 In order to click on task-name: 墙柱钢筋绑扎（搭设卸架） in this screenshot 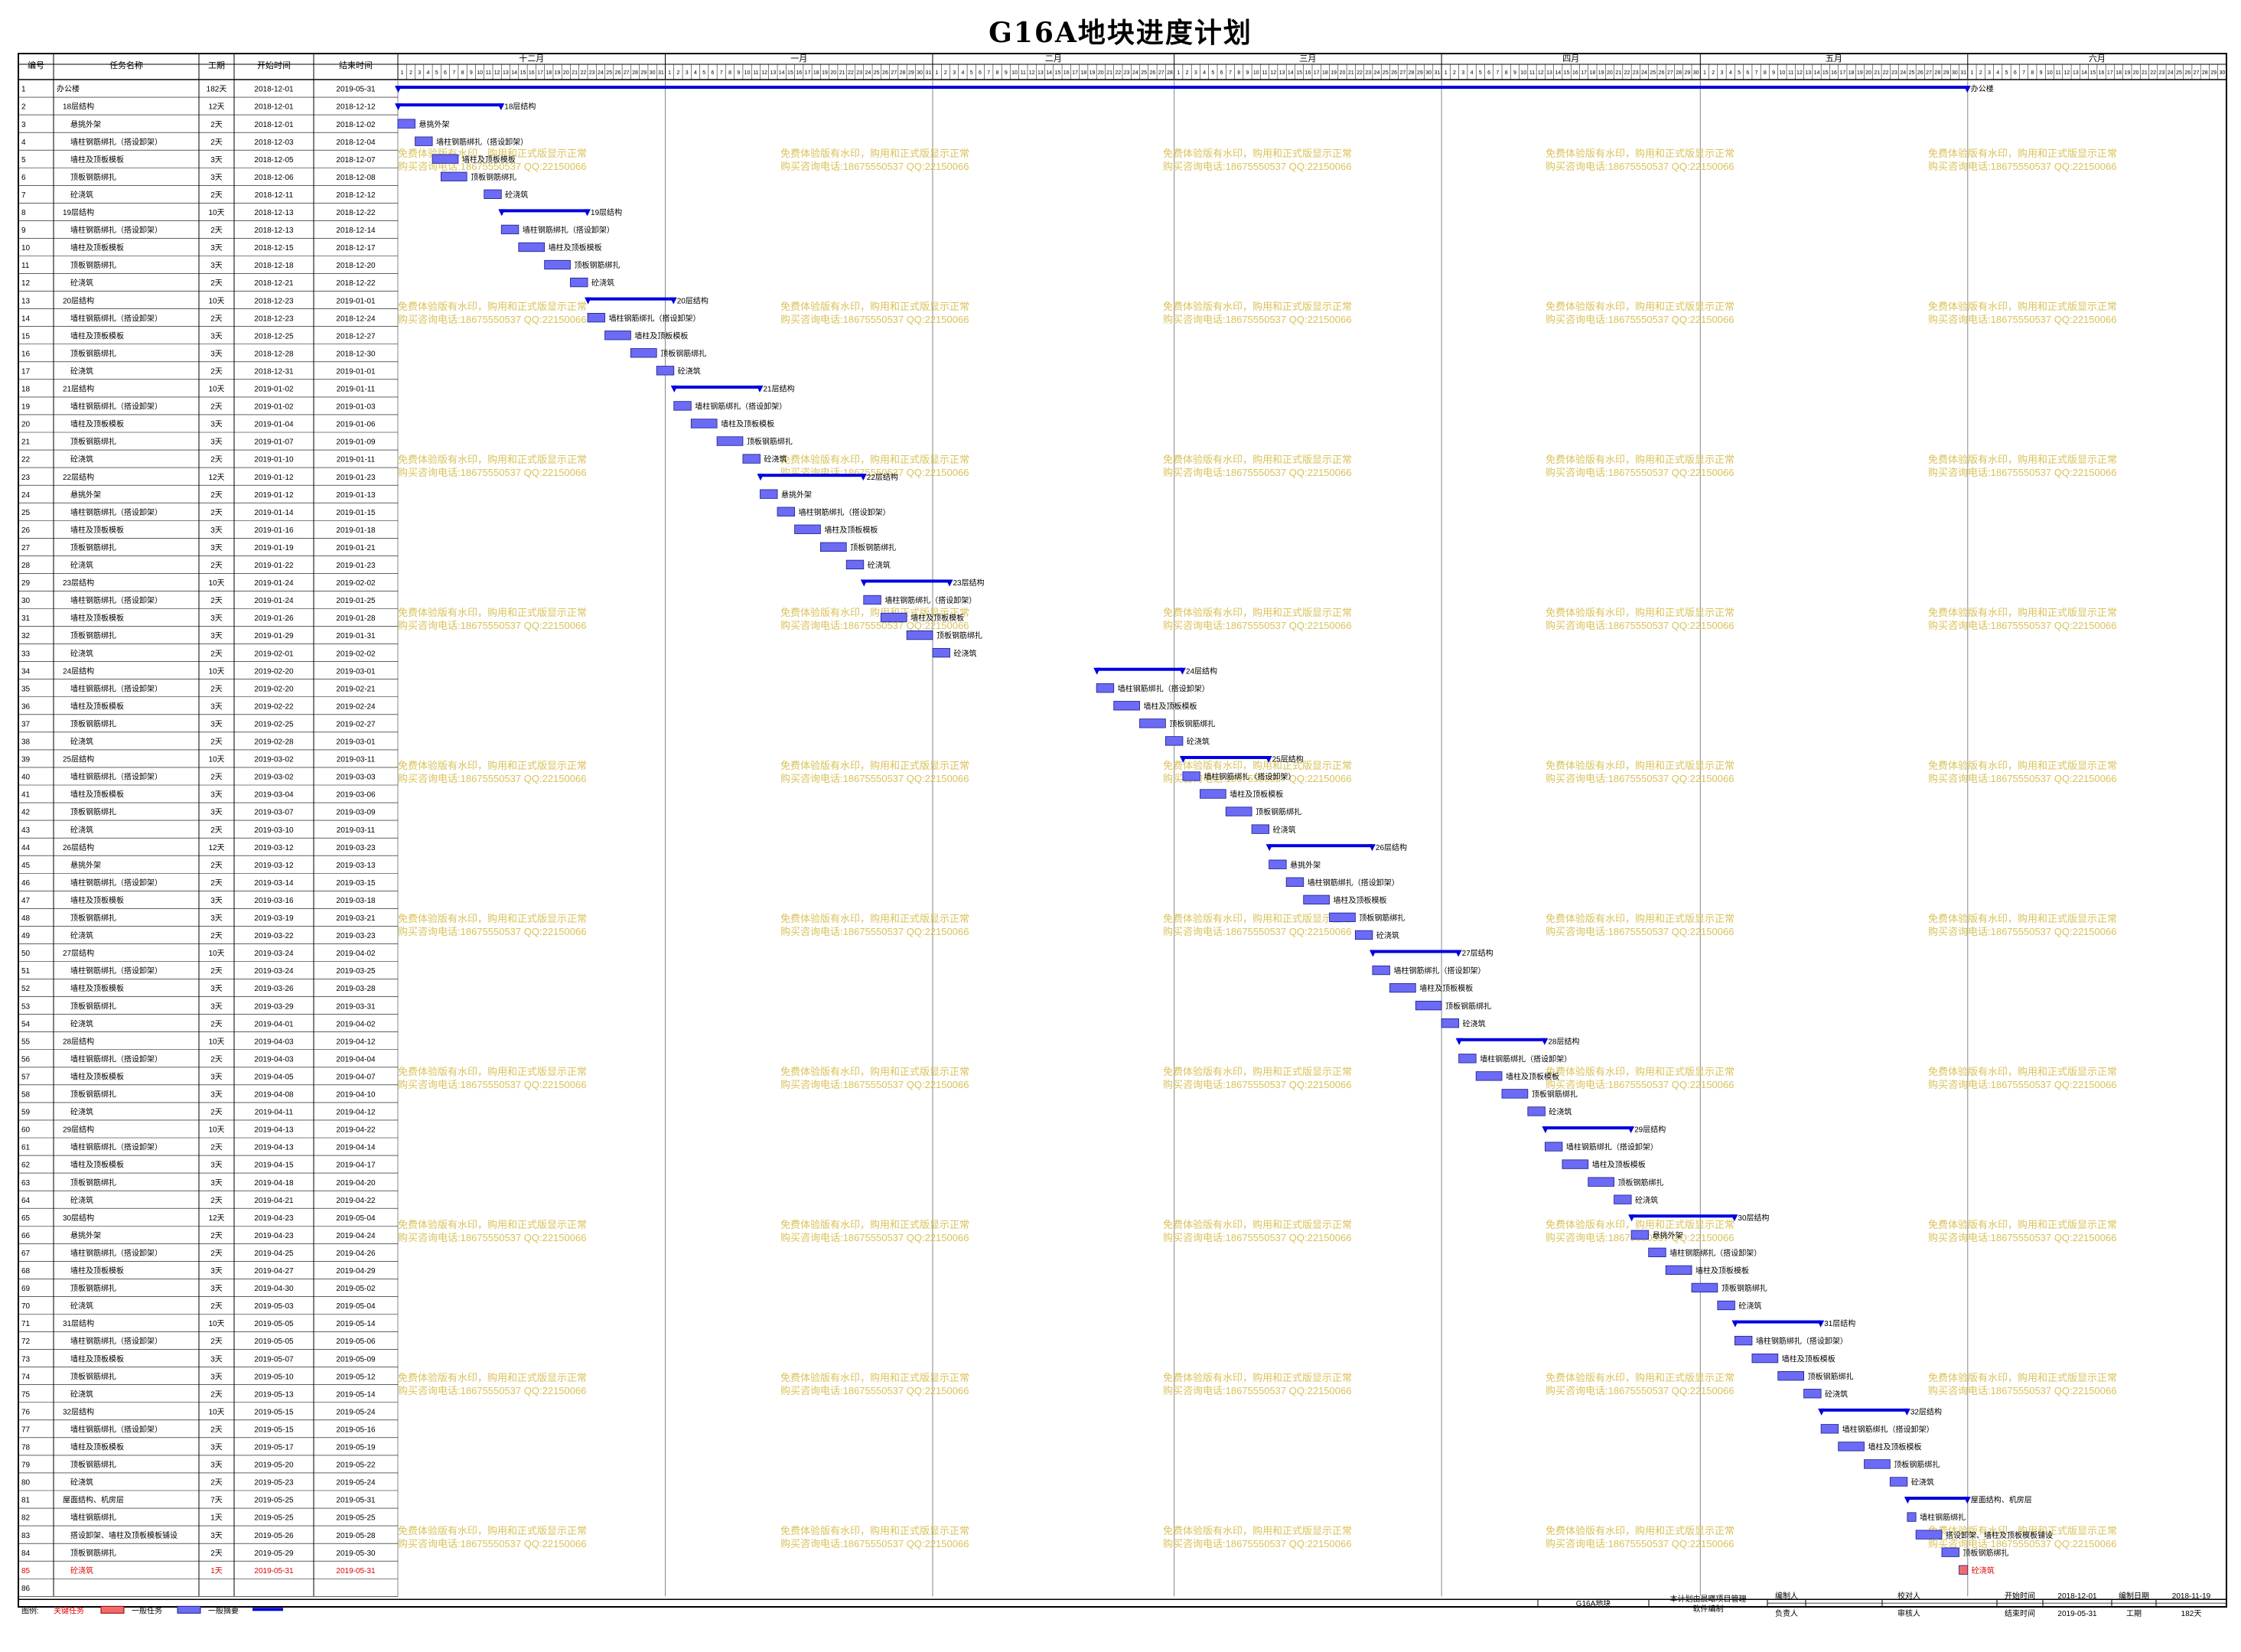, I will do `click(116, 318)`.